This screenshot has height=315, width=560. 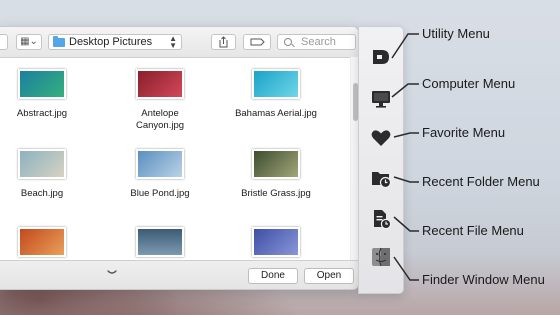 What do you see at coordinates (381, 99) in the screenshot?
I see `computer-menu-icon` at bounding box center [381, 99].